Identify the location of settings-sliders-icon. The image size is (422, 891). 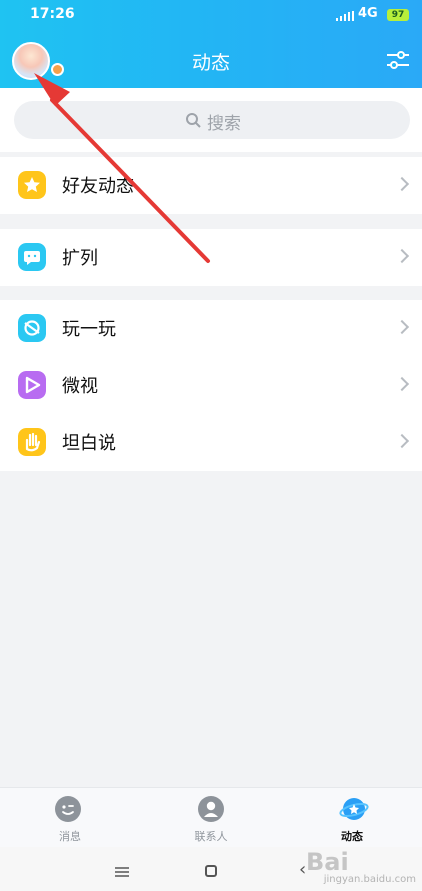
(398, 60).